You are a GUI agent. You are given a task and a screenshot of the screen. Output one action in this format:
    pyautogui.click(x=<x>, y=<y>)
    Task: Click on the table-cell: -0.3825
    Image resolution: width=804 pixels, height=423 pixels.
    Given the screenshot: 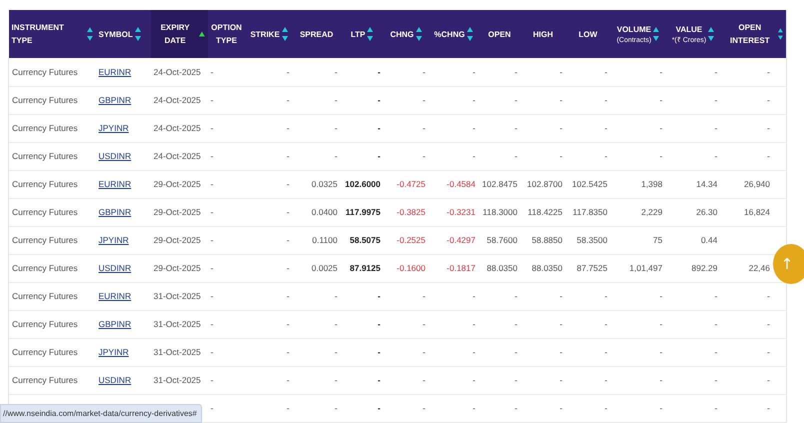 What is the action you would take?
    pyautogui.click(x=411, y=212)
    